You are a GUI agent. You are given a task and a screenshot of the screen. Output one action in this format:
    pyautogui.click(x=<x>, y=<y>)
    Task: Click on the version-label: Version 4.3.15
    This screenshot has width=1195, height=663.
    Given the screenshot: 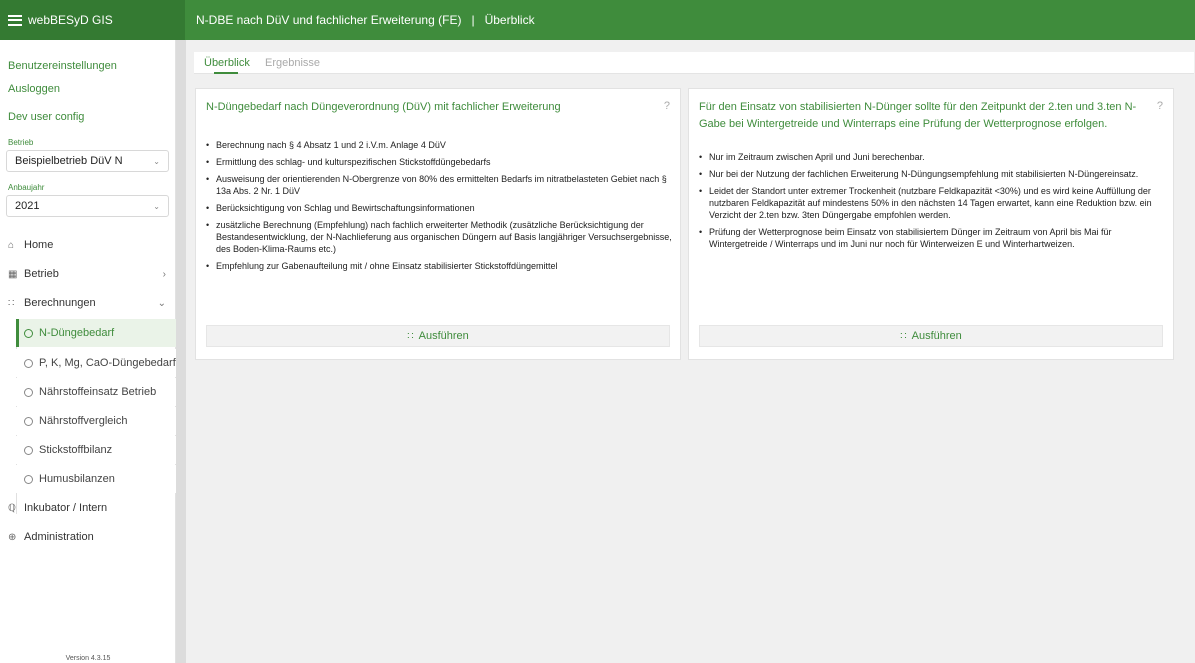 What is the action you would take?
    pyautogui.click(x=88, y=658)
    